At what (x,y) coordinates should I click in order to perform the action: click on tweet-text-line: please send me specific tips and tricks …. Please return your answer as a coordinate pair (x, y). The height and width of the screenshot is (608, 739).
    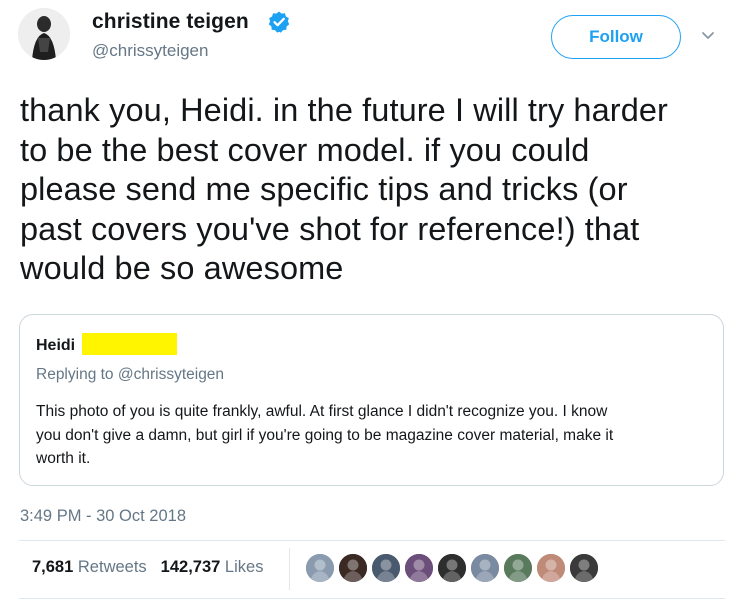
    Looking at the image, I should click on (324, 189).